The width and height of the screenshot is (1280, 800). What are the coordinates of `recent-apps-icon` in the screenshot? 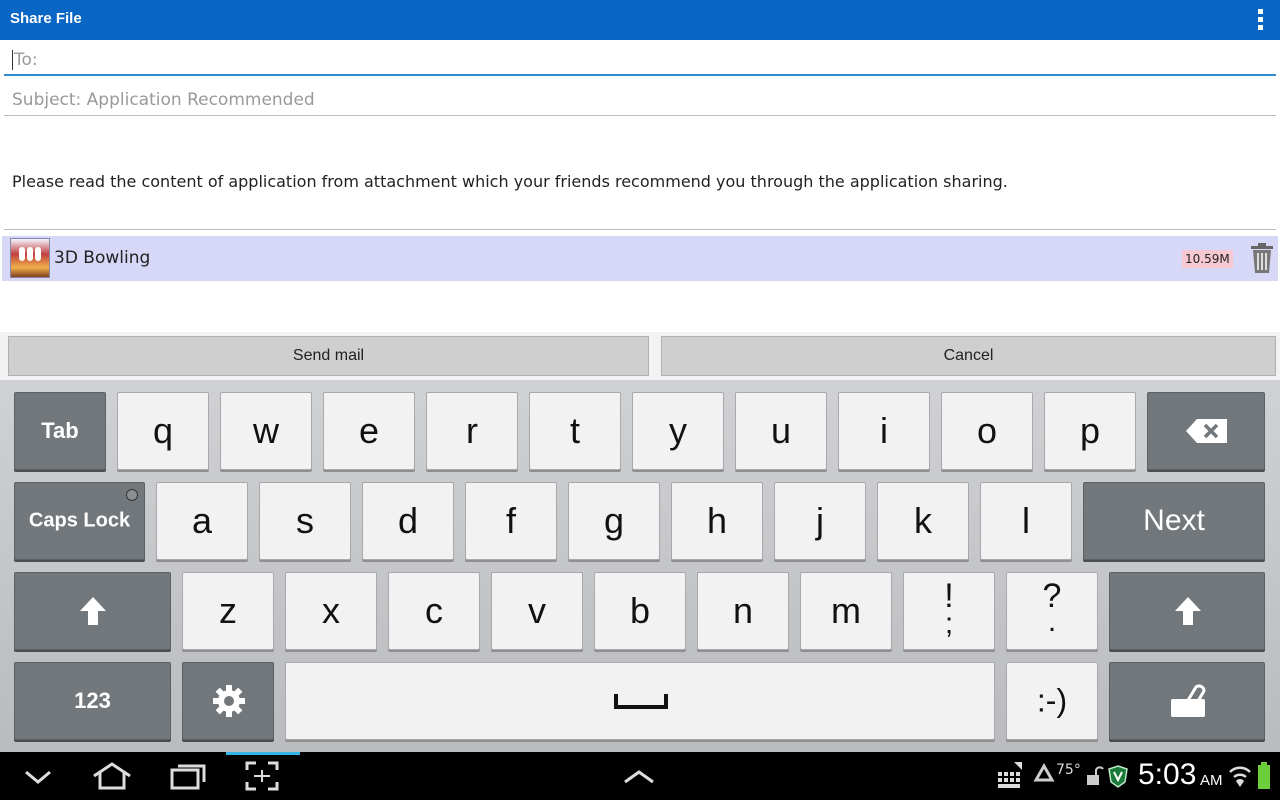 It's located at (188, 776).